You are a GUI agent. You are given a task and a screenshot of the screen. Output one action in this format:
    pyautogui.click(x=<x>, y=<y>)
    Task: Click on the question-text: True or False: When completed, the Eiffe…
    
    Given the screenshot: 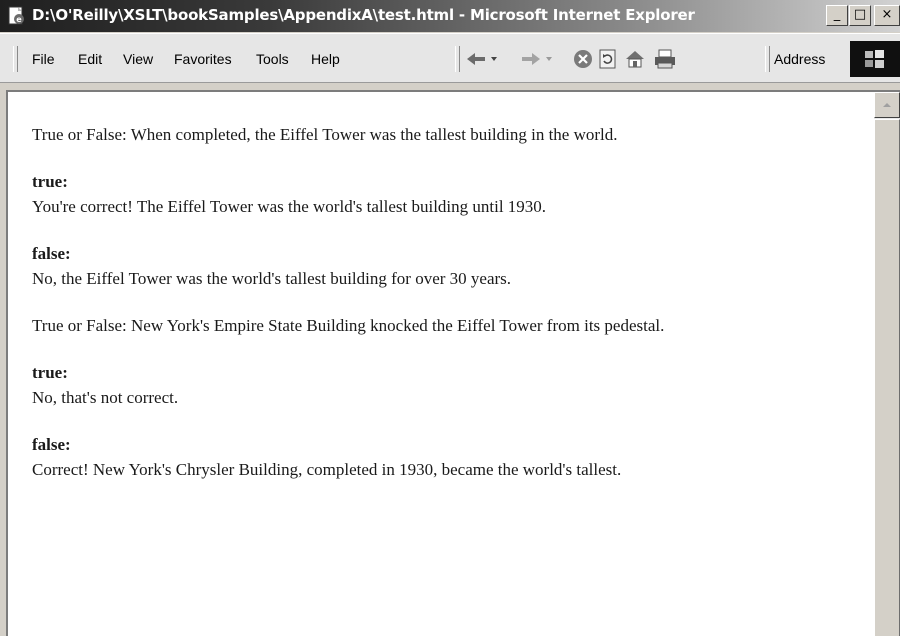 What is the action you would take?
    pyautogui.click(x=325, y=134)
    